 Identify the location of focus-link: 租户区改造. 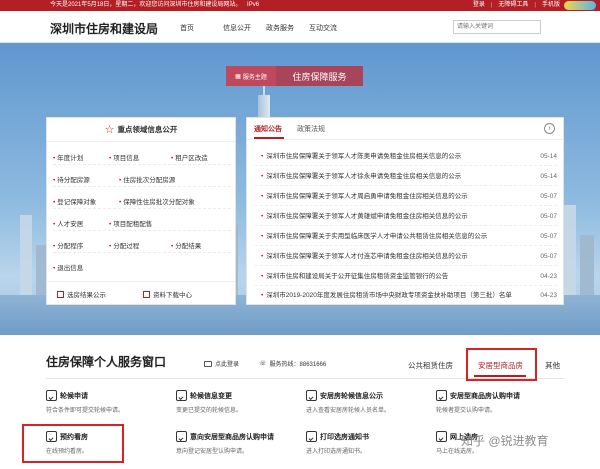
(189, 157).